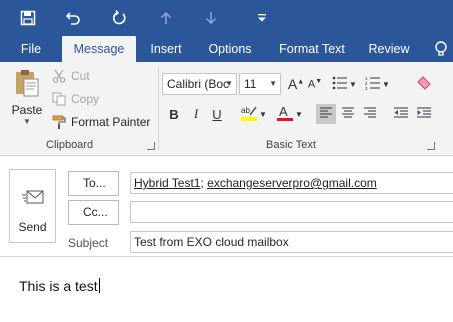  Describe the element at coordinates (70, 76) in the screenshot. I see `cut-button: Cut` at that location.